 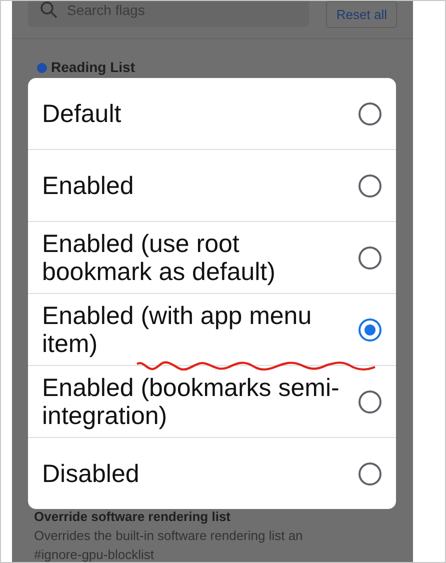 What do you see at coordinates (212, 473) in the screenshot?
I see `option-row: Disabled` at bounding box center [212, 473].